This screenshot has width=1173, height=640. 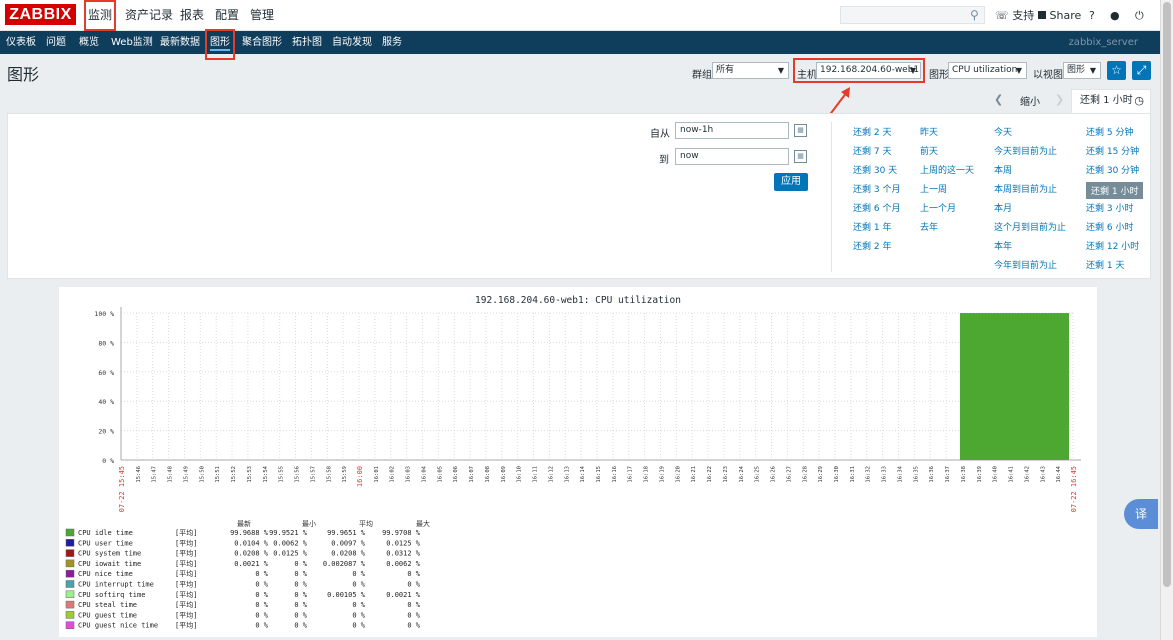 What do you see at coordinates (107, 605) in the screenshot?
I see `legend-name: CPU steal time` at bounding box center [107, 605].